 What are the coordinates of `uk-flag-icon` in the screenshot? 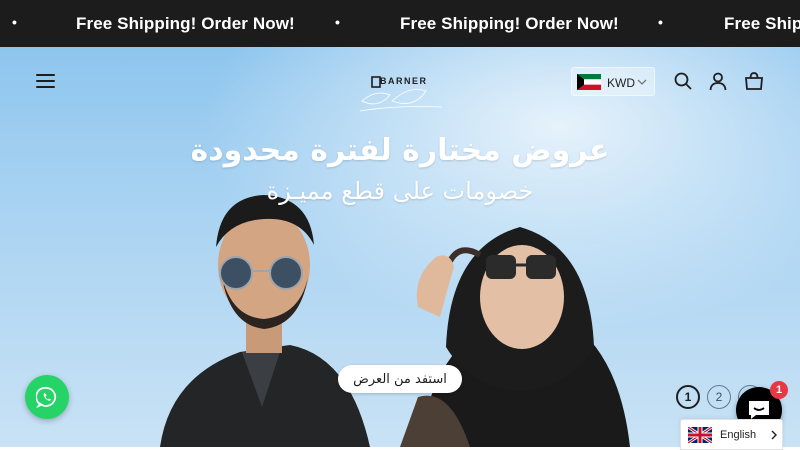 It's located at (700, 435).